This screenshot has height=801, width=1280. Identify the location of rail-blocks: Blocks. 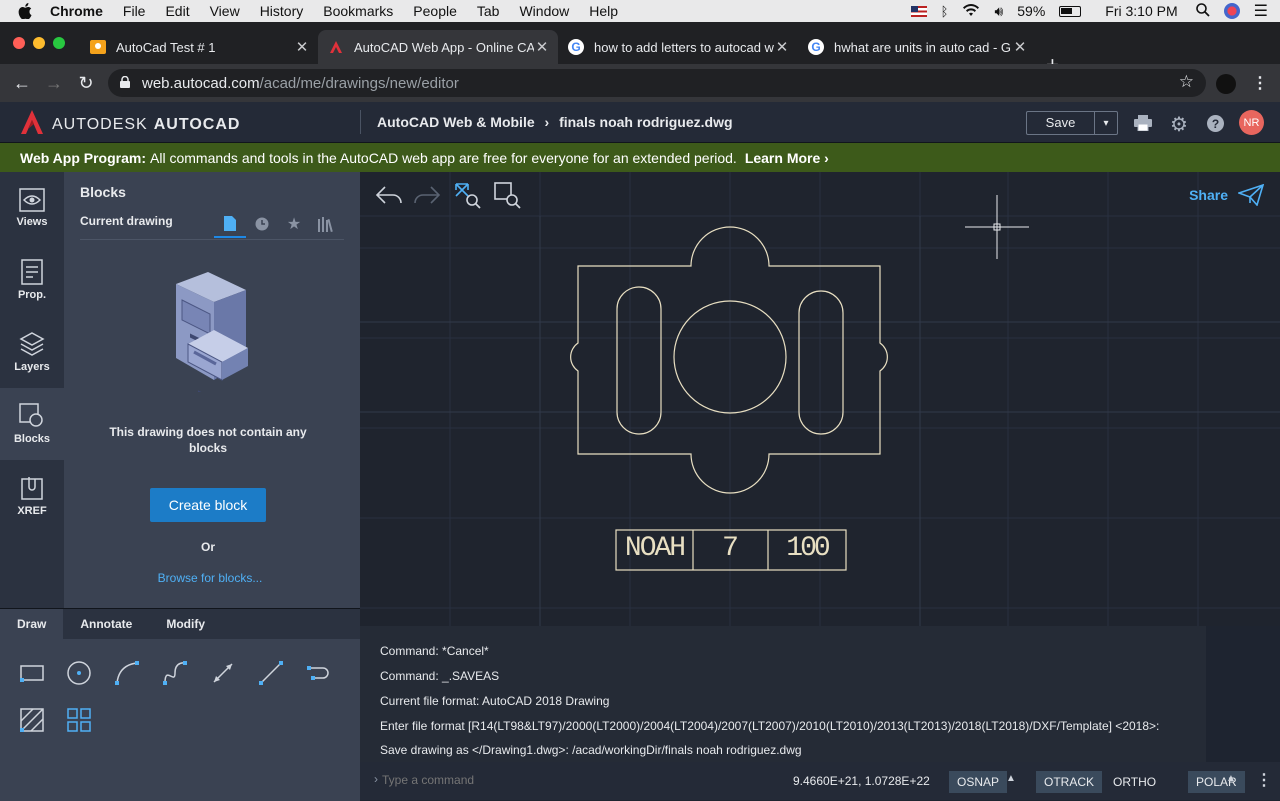
(32, 424).